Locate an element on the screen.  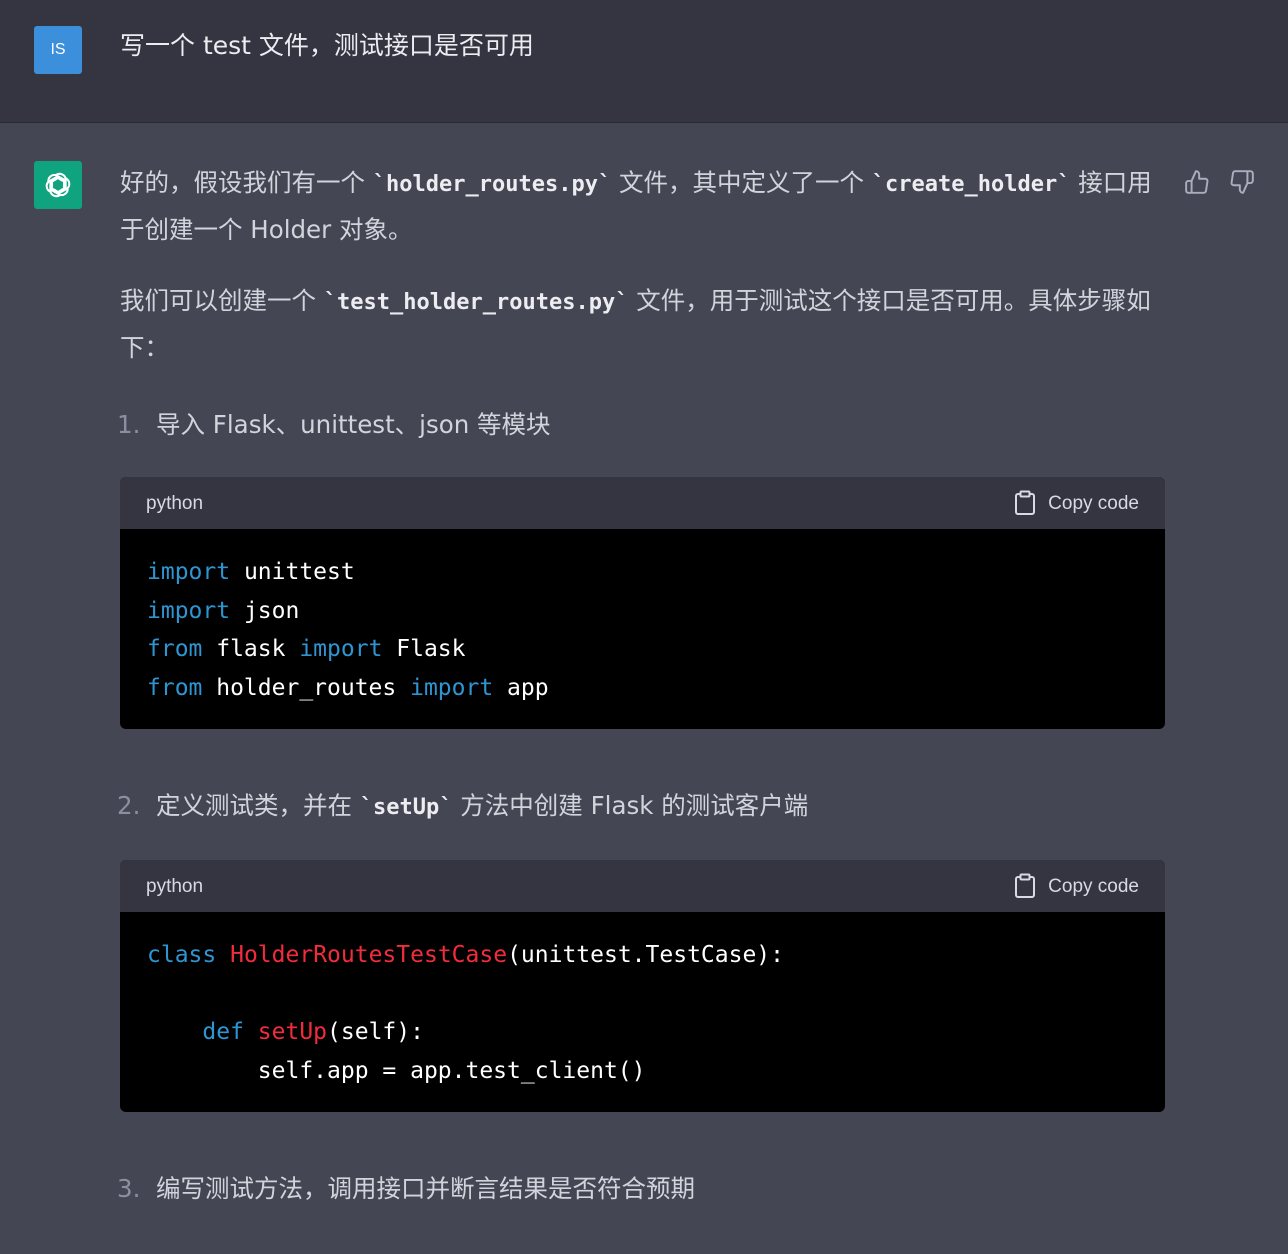
code-text: json is located at coordinates (265, 610).